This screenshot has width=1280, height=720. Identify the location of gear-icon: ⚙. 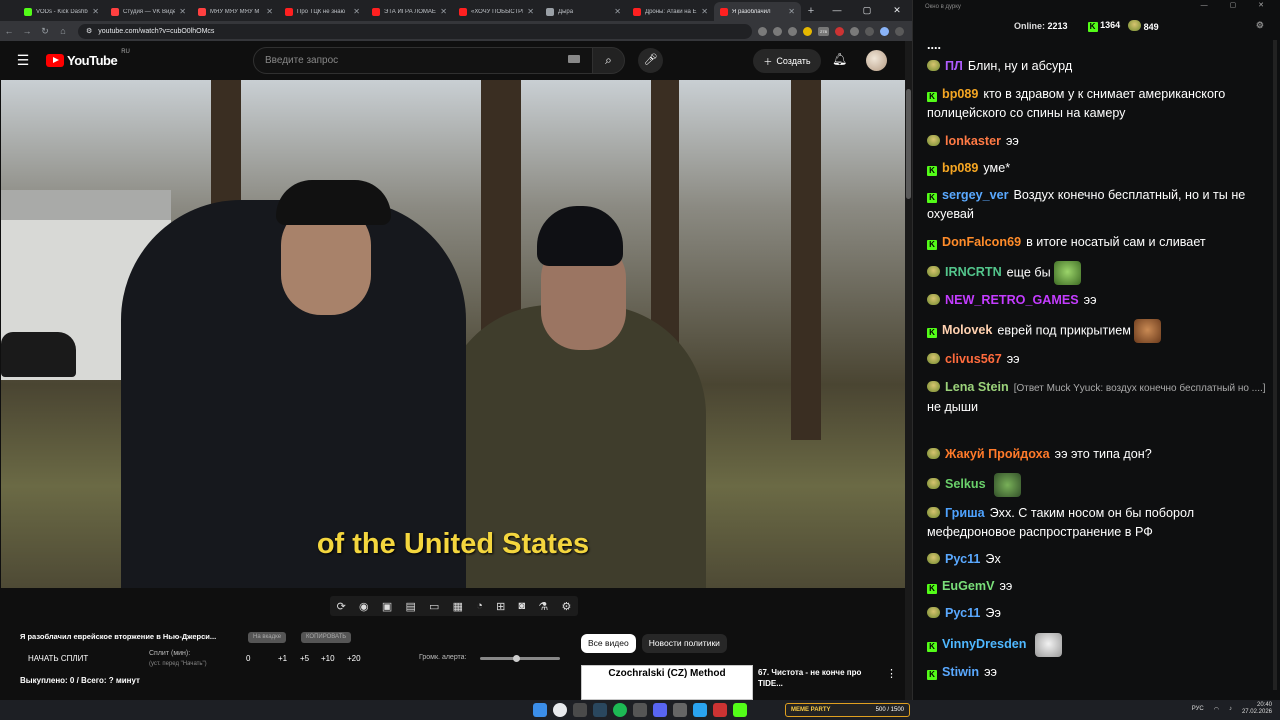
(566, 606).